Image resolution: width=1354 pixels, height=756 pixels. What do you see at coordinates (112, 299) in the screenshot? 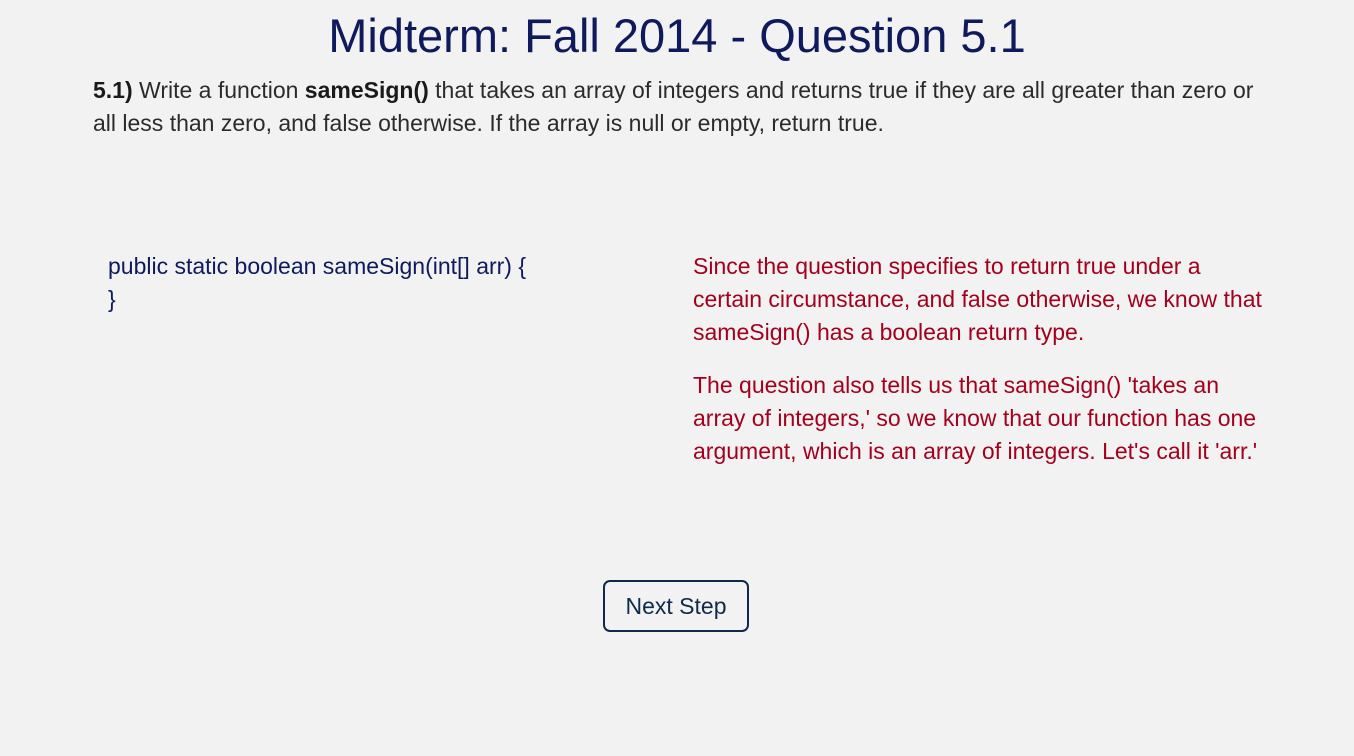
I see `code-line-closing-brace: }` at bounding box center [112, 299].